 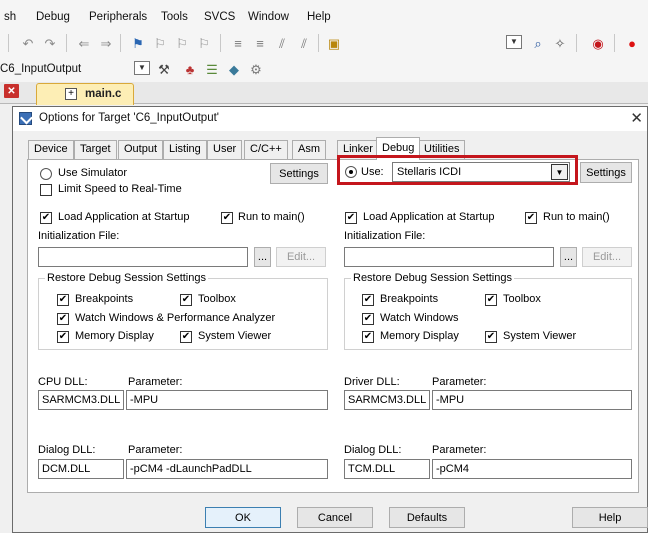 I want to click on cpu-param-input: -MPU, so click(x=227, y=400).